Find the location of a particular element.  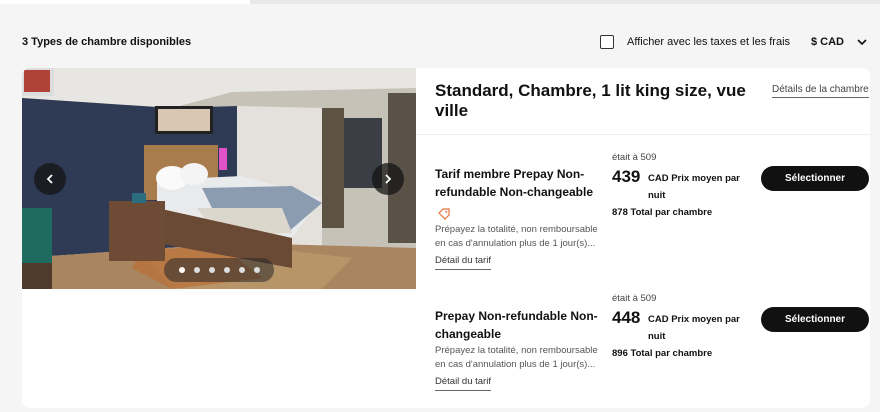

gallery-prev-button is located at coordinates (50, 179).